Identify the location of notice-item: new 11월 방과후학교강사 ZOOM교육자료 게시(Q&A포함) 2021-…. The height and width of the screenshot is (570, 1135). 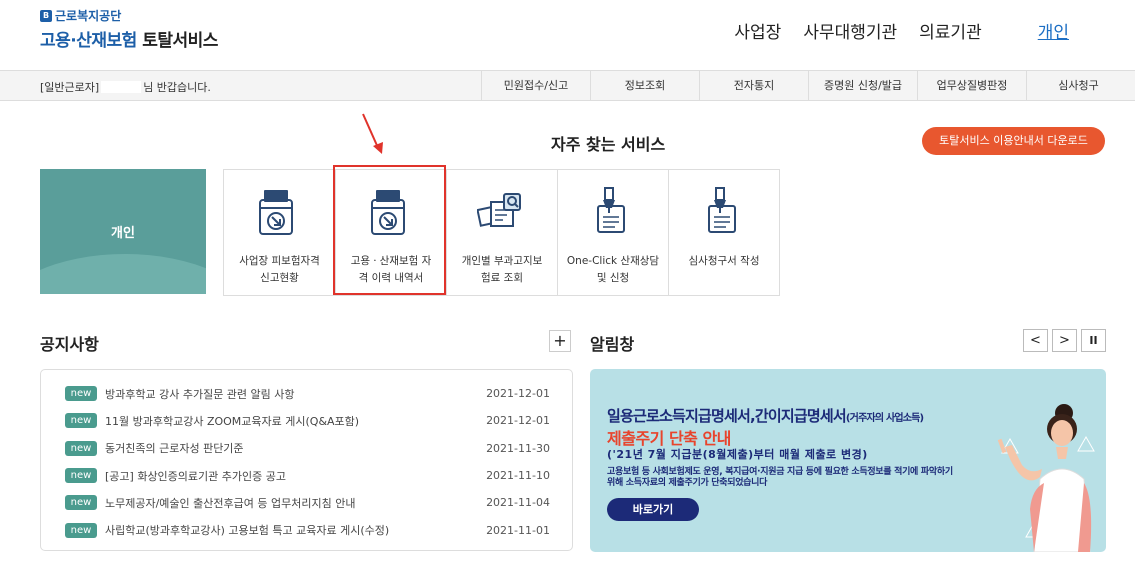
(307, 420).